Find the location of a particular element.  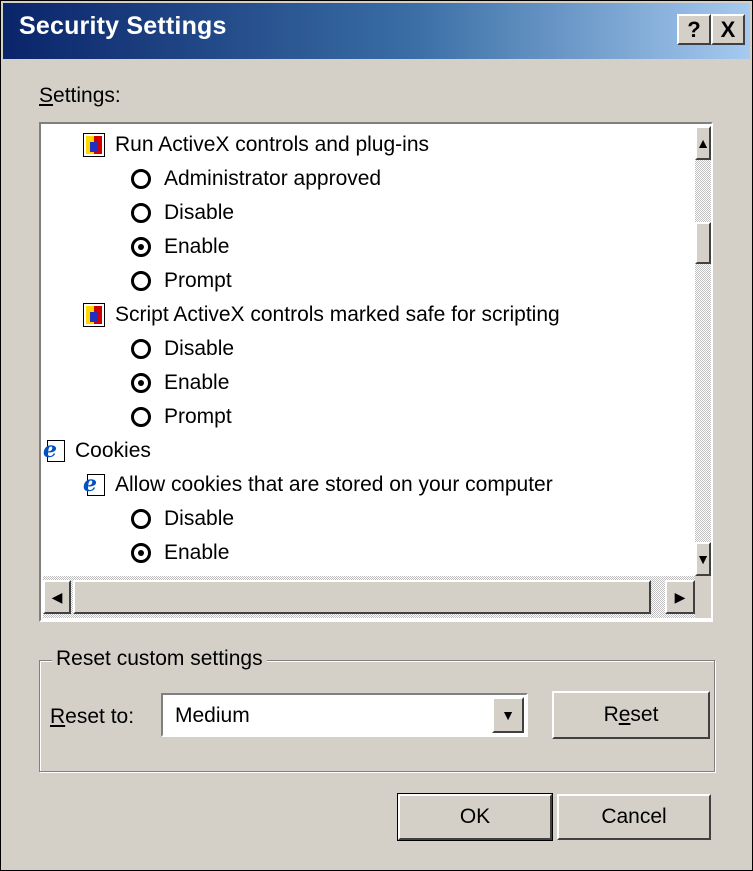

scroll-left-button: ◀ is located at coordinates (57, 597).